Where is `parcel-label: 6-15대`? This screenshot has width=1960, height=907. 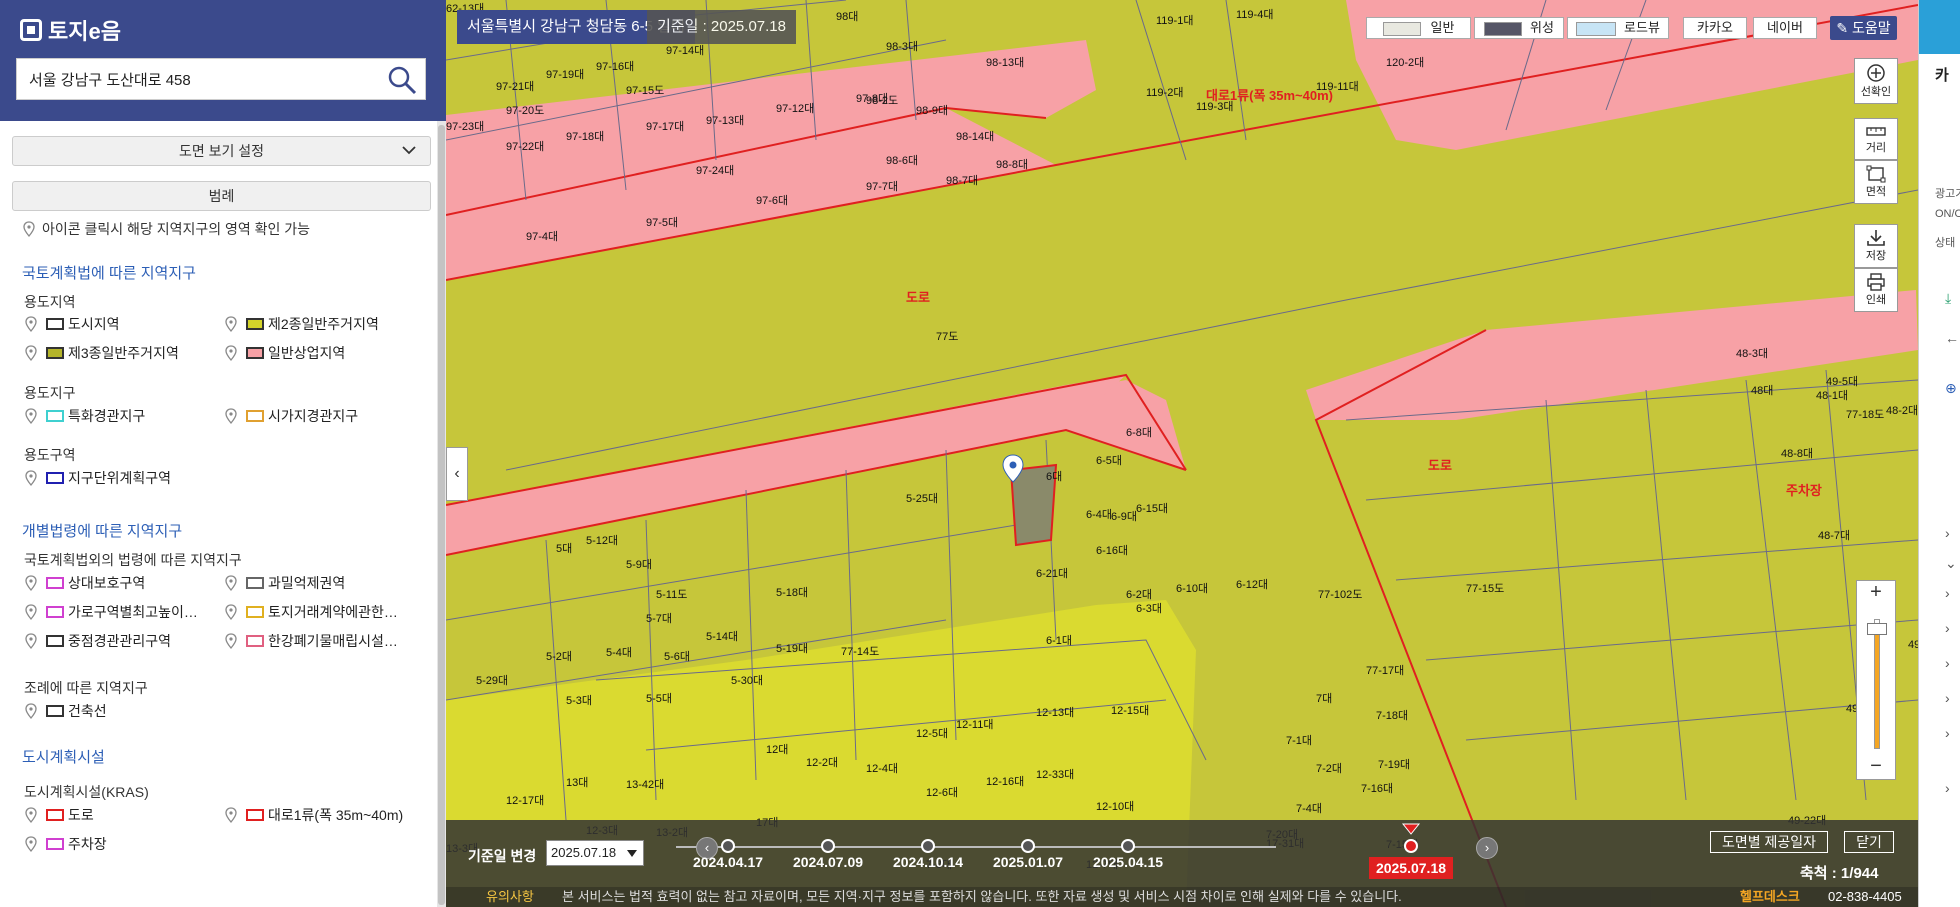 parcel-label: 6-15대 is located at coordinates (1152, 508).